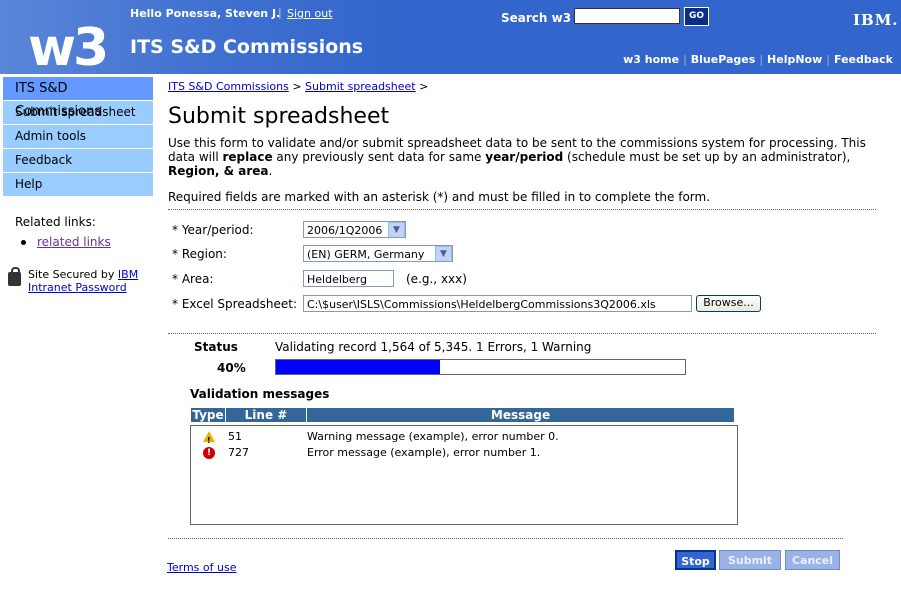  Describe the element at coordinates (209, 453) in the screenshot. I see `error-icon: !` at that location.